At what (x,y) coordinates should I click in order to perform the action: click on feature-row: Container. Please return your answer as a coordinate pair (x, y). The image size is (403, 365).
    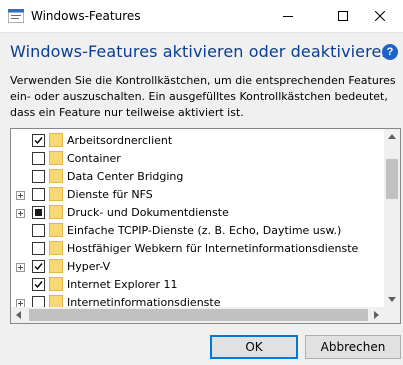
    Looking at the image, I should click on (198, 159).